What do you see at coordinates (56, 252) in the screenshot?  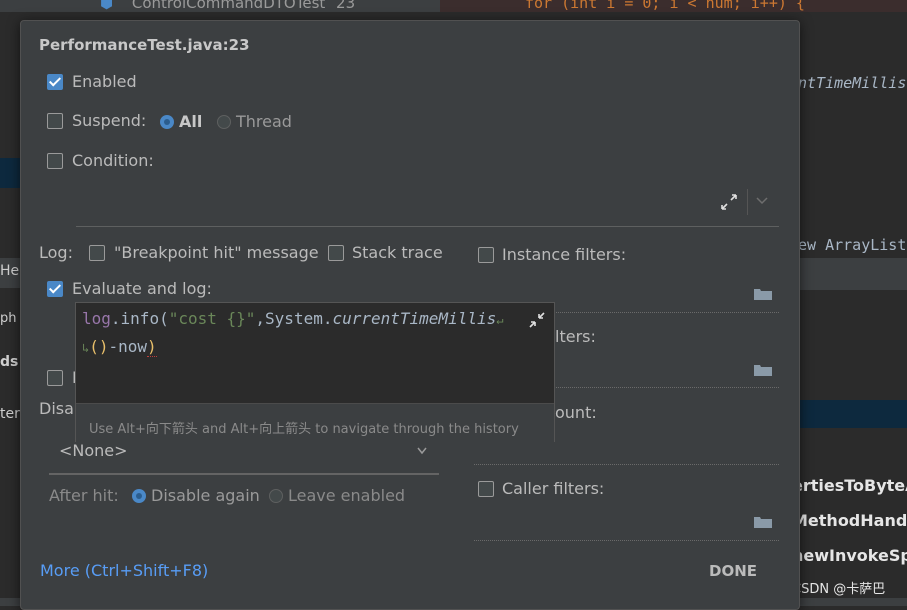 I see `log-label: Log:` at bounding box center [56, 252].